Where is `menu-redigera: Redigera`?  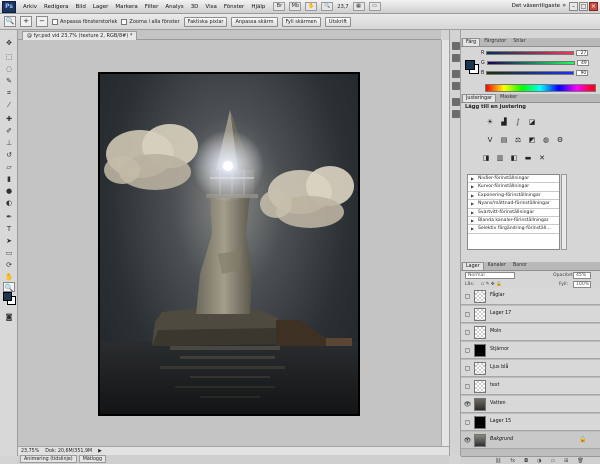 menu-redigera: Redigera is located at coordinates (56, 7).